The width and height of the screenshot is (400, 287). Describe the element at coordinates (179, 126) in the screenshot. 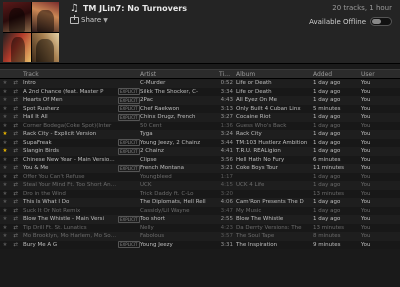

I see `artist-link: 50 Cent` at that location.